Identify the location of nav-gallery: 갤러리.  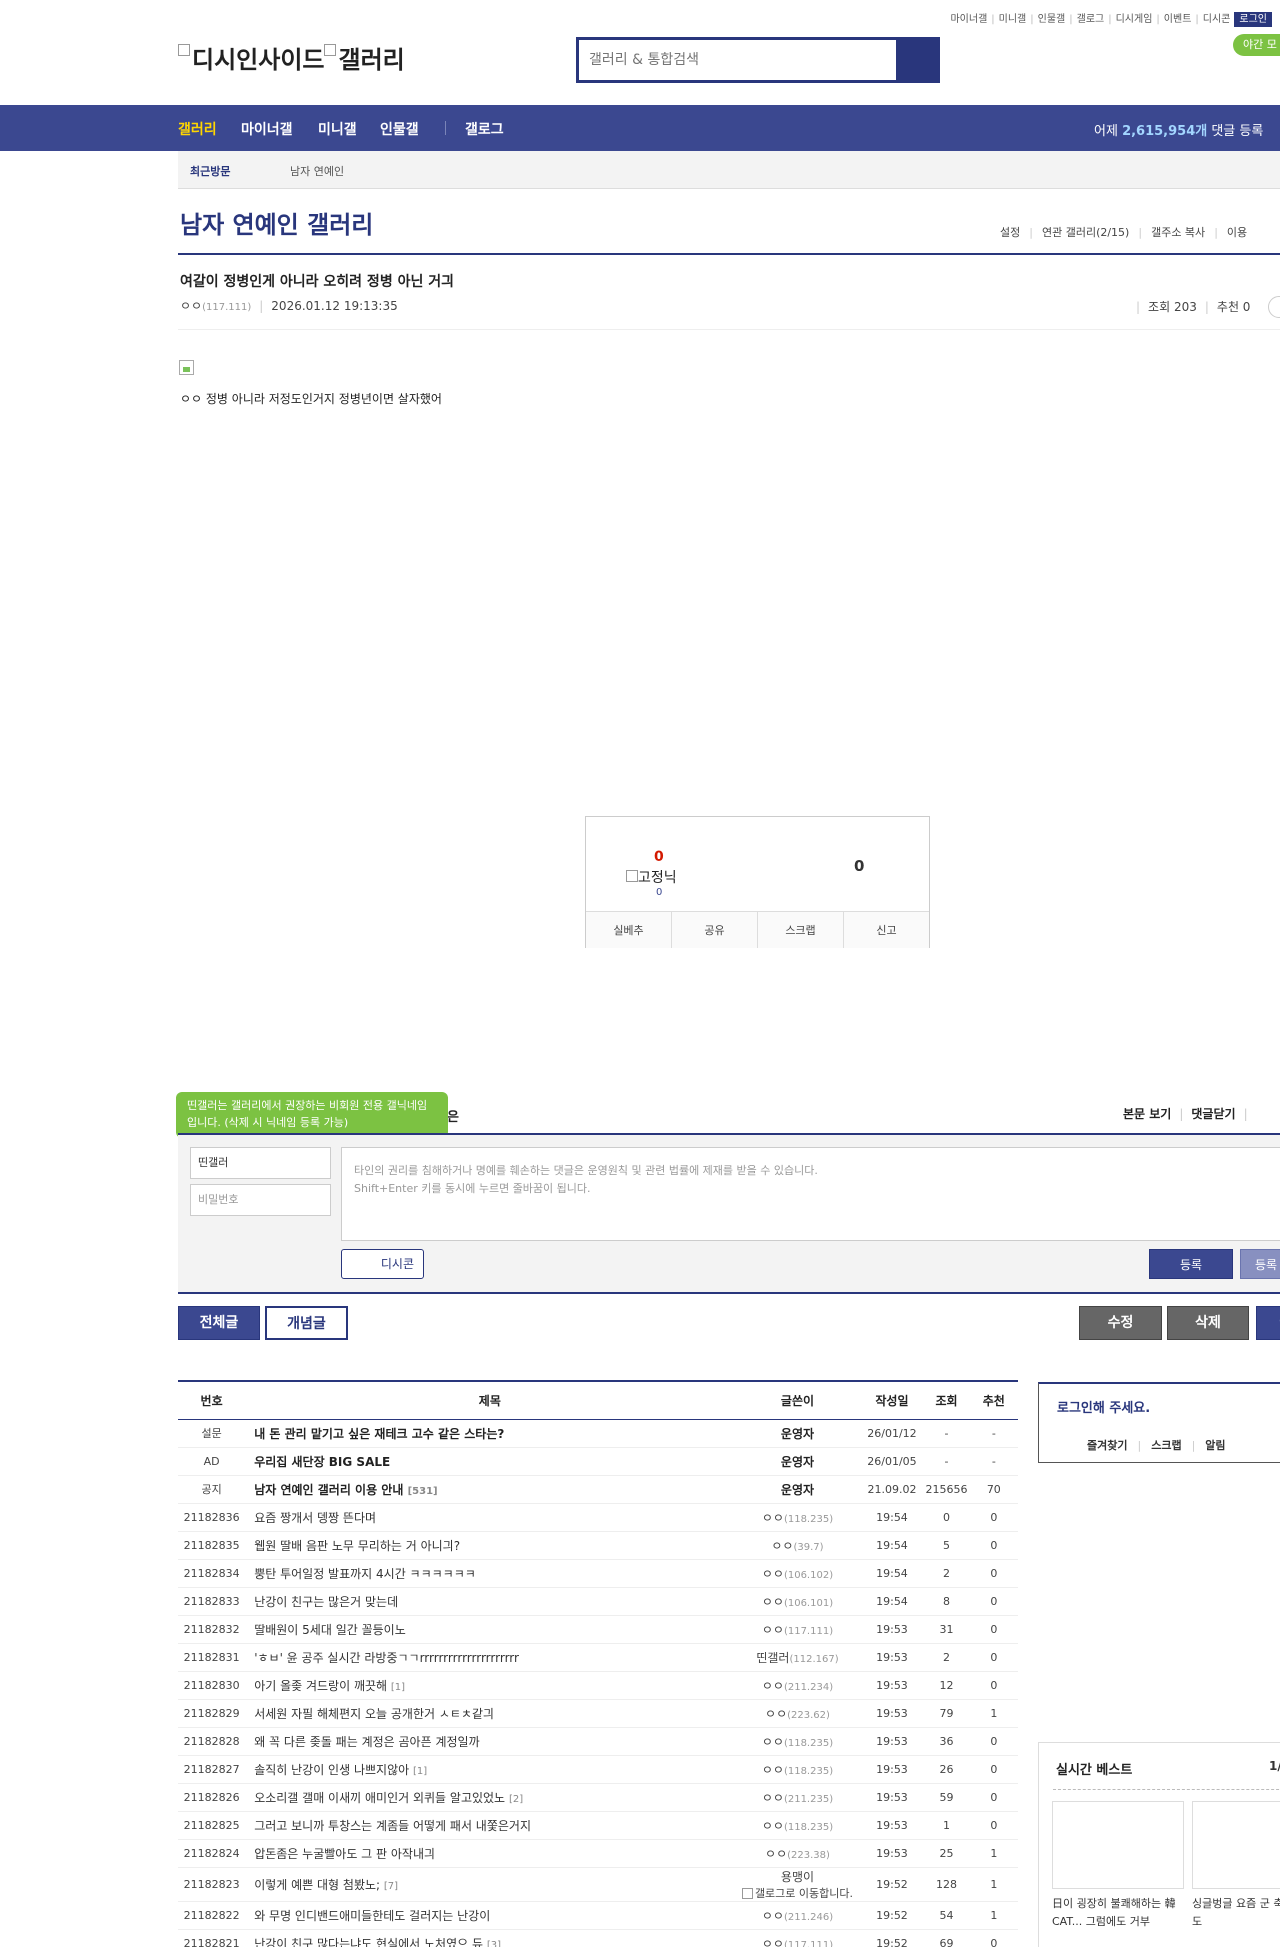
(197, 129).